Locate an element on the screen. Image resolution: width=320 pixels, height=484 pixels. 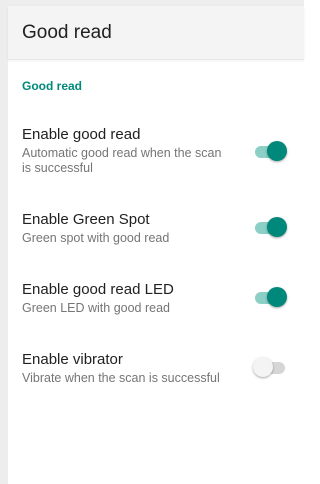
good-read-toggle is located at coordinates (271, 151).